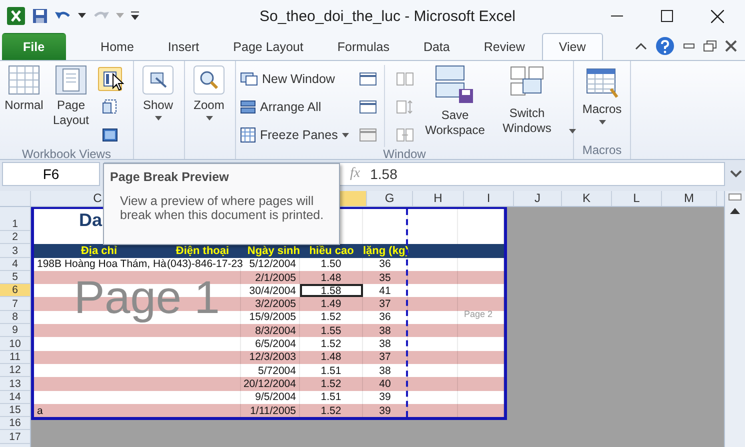 This screenshot has width=745, height=447. Describe the element at coordinates (273, 251) in the screenshot. I see `column-title: Ngày sinh` at that location.